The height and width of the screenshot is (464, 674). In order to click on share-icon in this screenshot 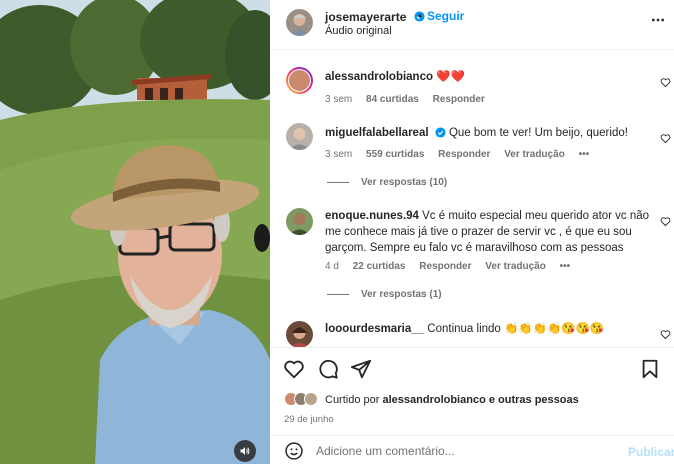, I will do `click(361, 369)`.